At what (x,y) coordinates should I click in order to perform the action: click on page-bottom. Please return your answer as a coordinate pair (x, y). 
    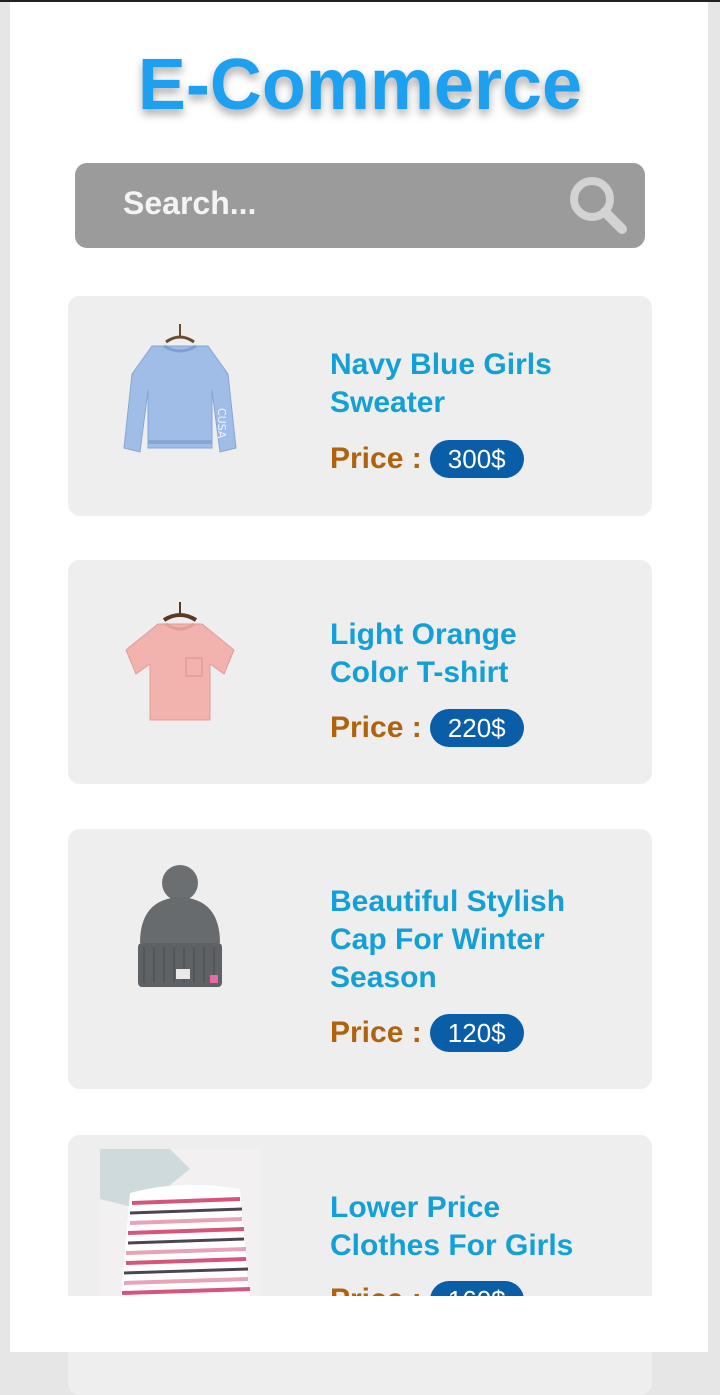
    Looking at the image, I should click on (359, 1324).